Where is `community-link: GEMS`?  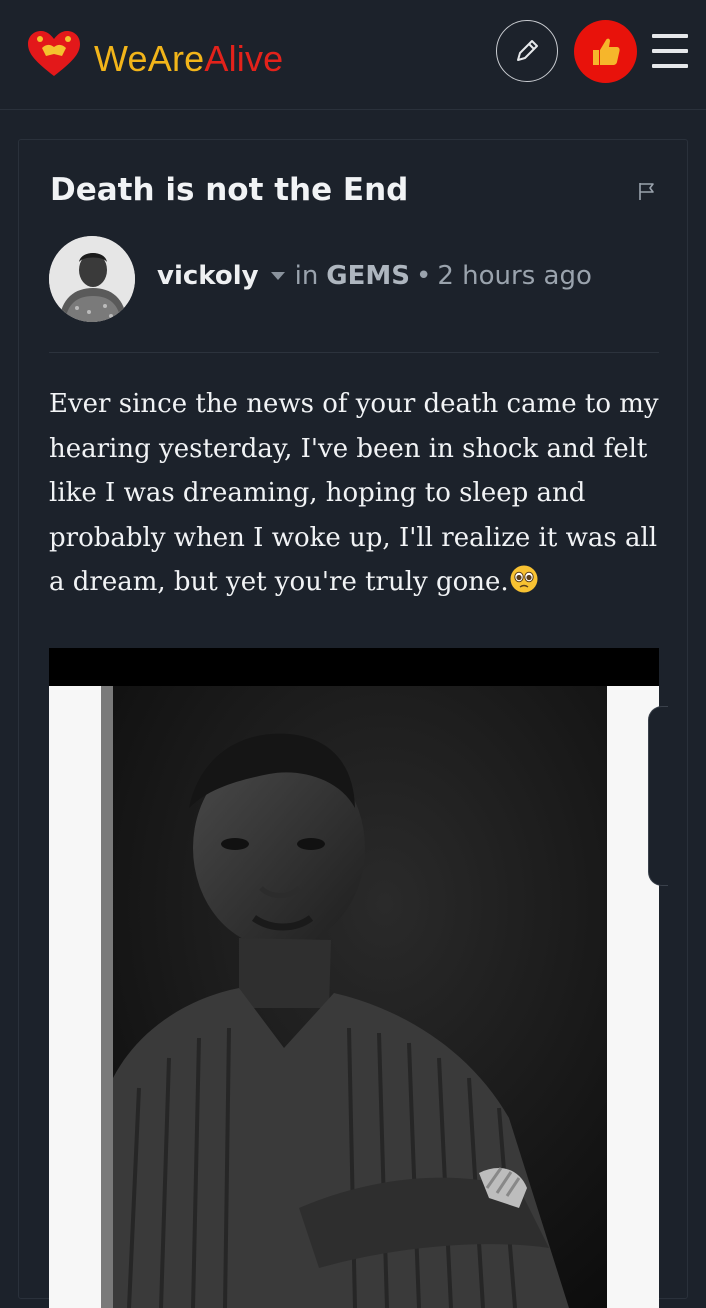 community-link: GEMS is located at coordinates (368, 276).